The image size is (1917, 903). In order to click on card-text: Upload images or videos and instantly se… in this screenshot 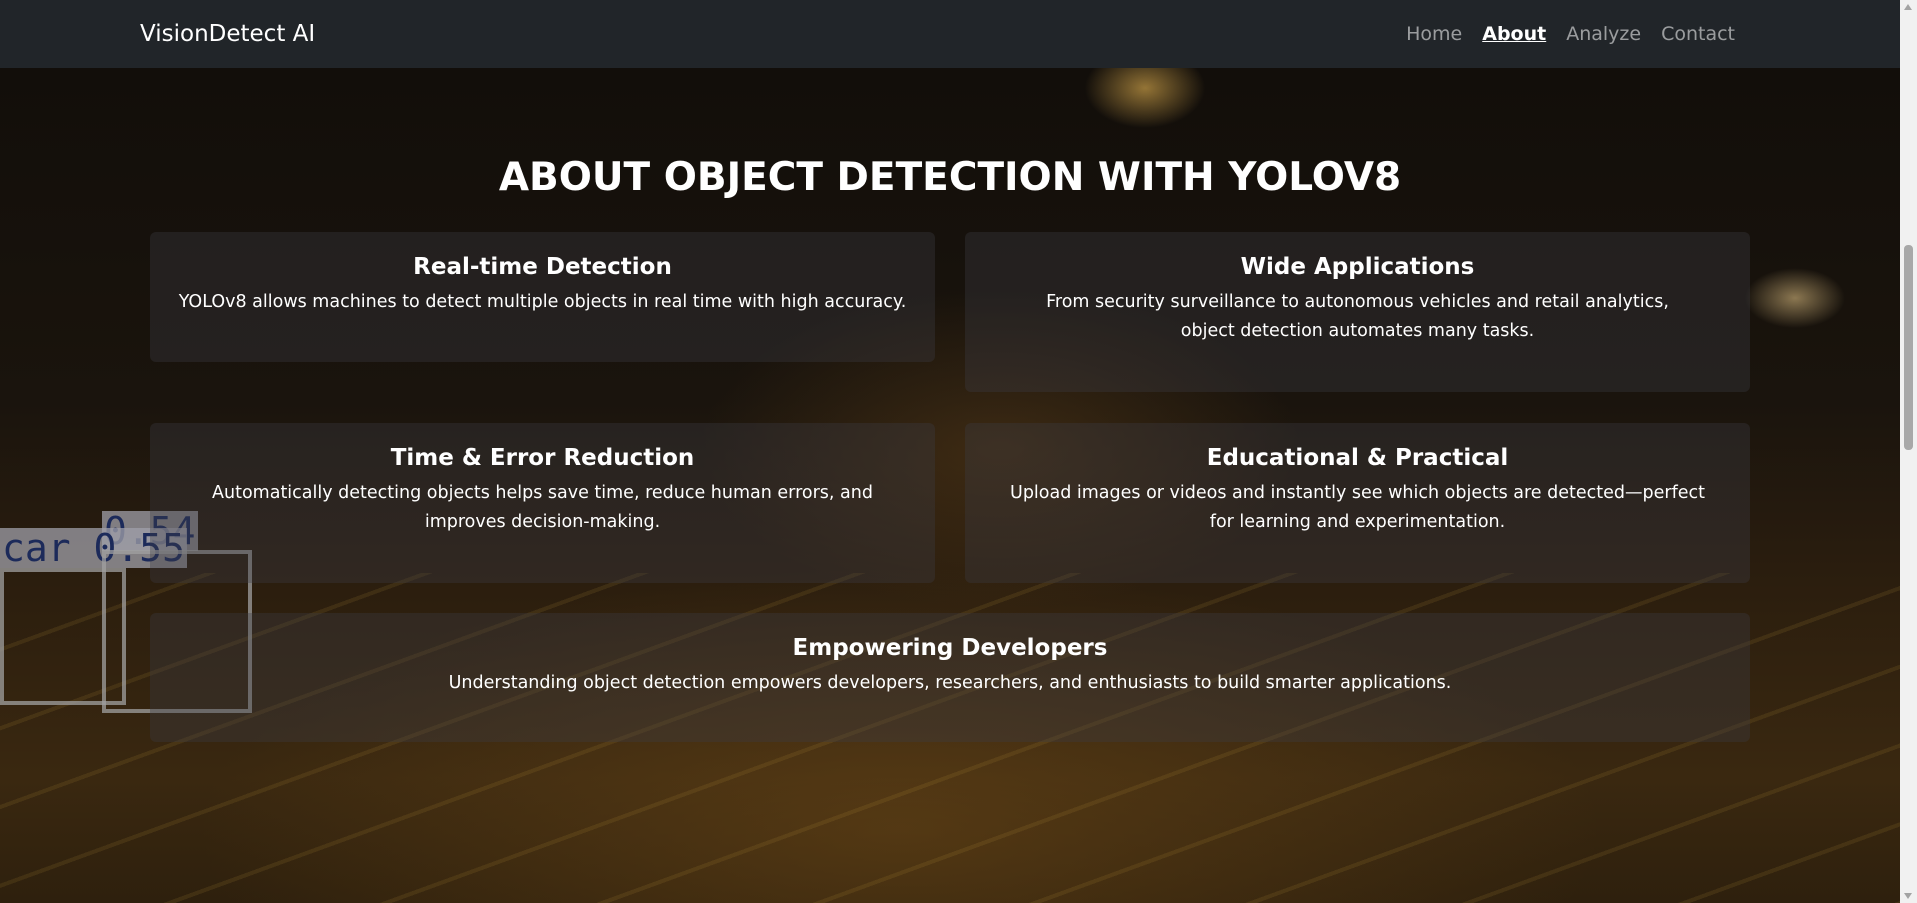, I will do `click(1357, 507)`.